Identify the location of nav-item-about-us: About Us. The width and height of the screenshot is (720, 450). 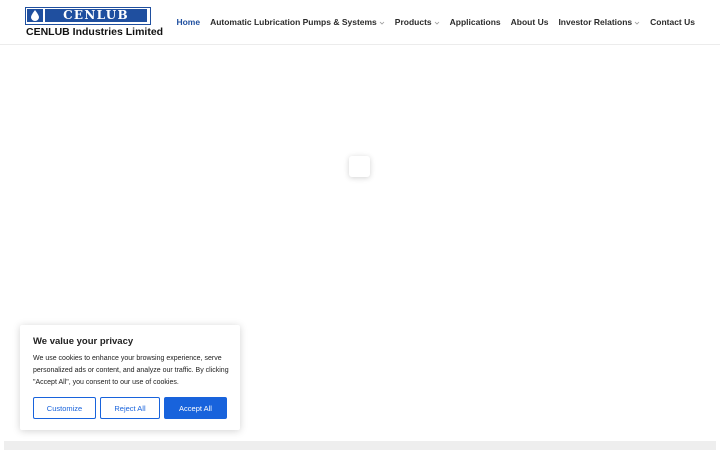
(530, 22).